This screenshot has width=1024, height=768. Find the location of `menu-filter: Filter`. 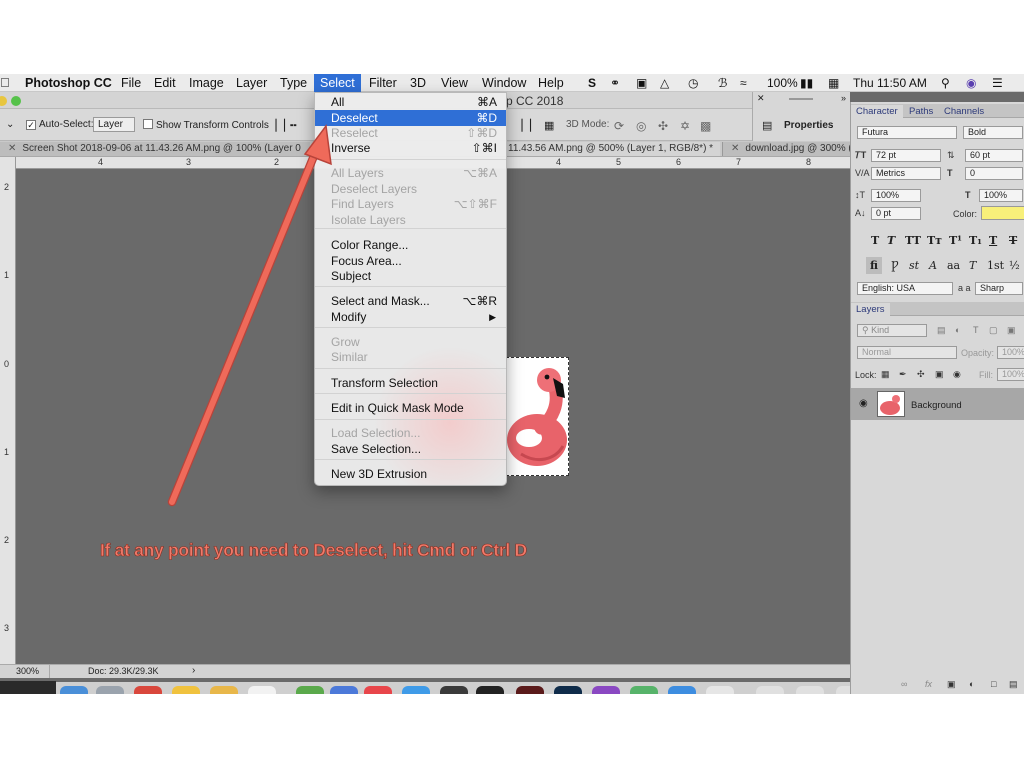

menu-filter: Filter is located at coordinates (383, 83).